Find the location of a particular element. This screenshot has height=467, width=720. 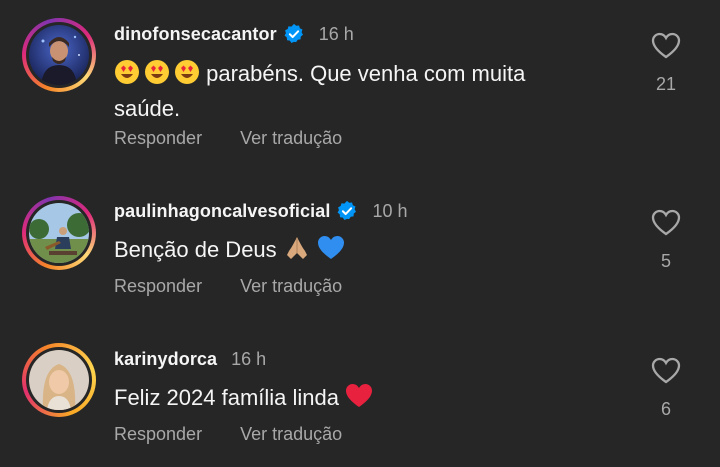

like-count: 6 is located at coordinates (665, 409).